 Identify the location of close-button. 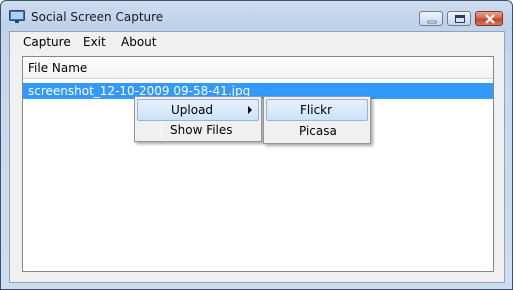
(489, 18).